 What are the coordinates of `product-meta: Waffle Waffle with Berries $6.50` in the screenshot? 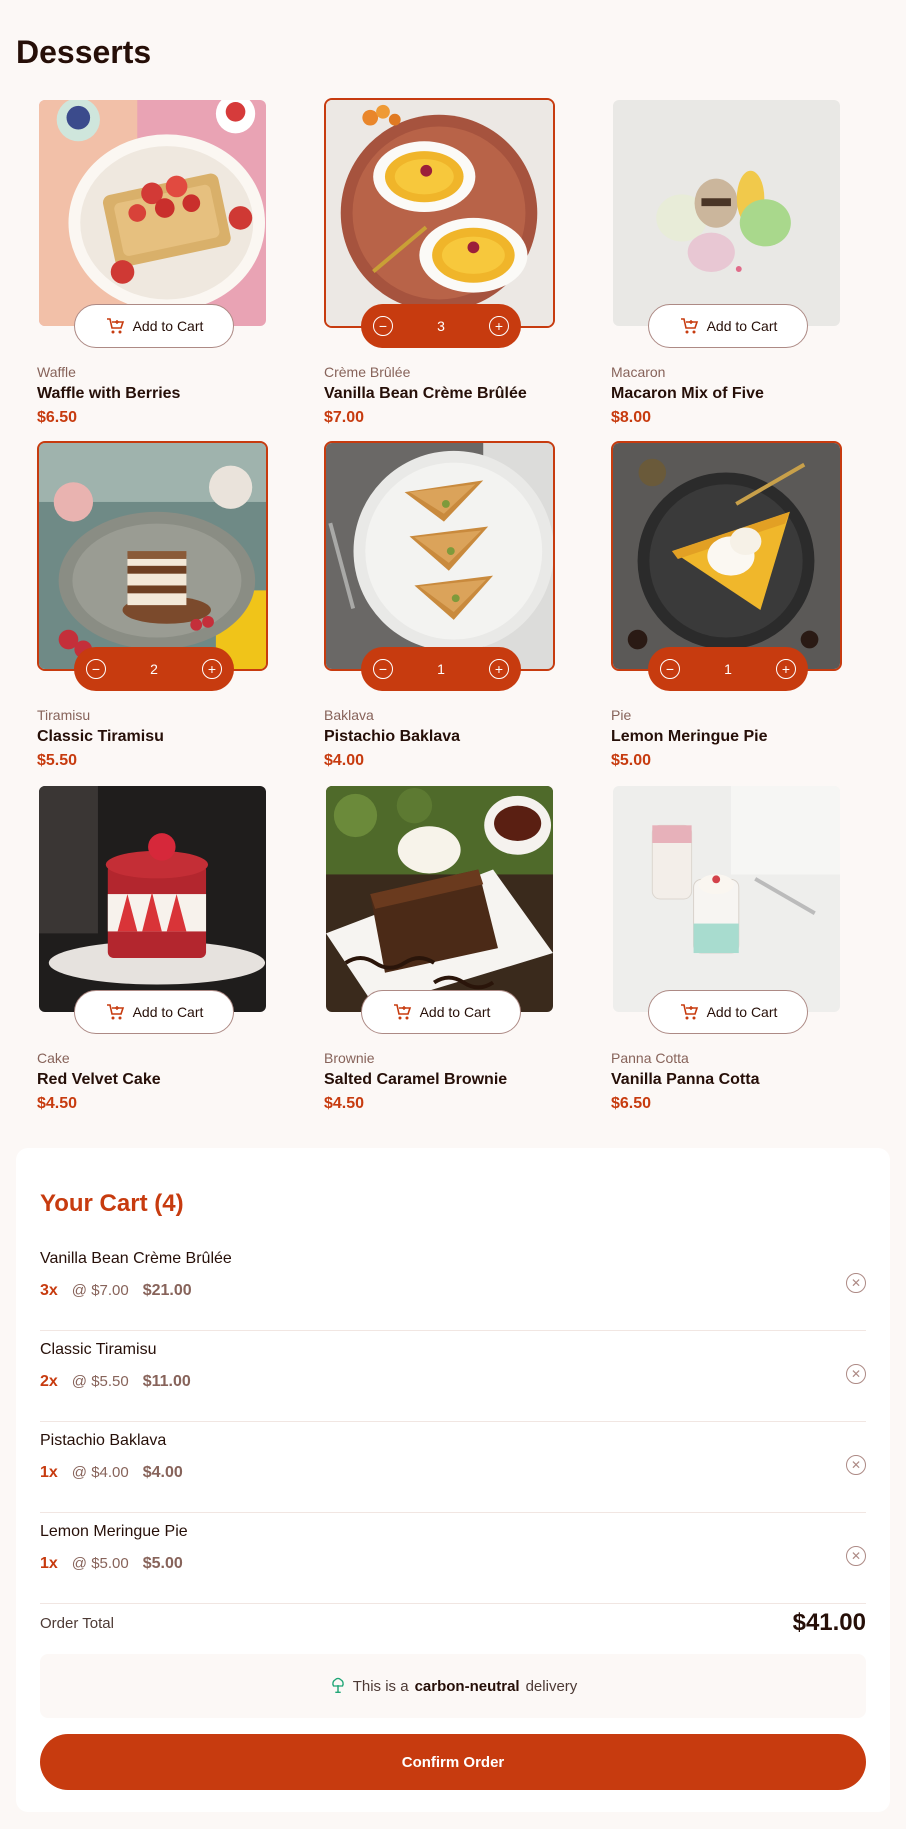 It's located at (108, 395).